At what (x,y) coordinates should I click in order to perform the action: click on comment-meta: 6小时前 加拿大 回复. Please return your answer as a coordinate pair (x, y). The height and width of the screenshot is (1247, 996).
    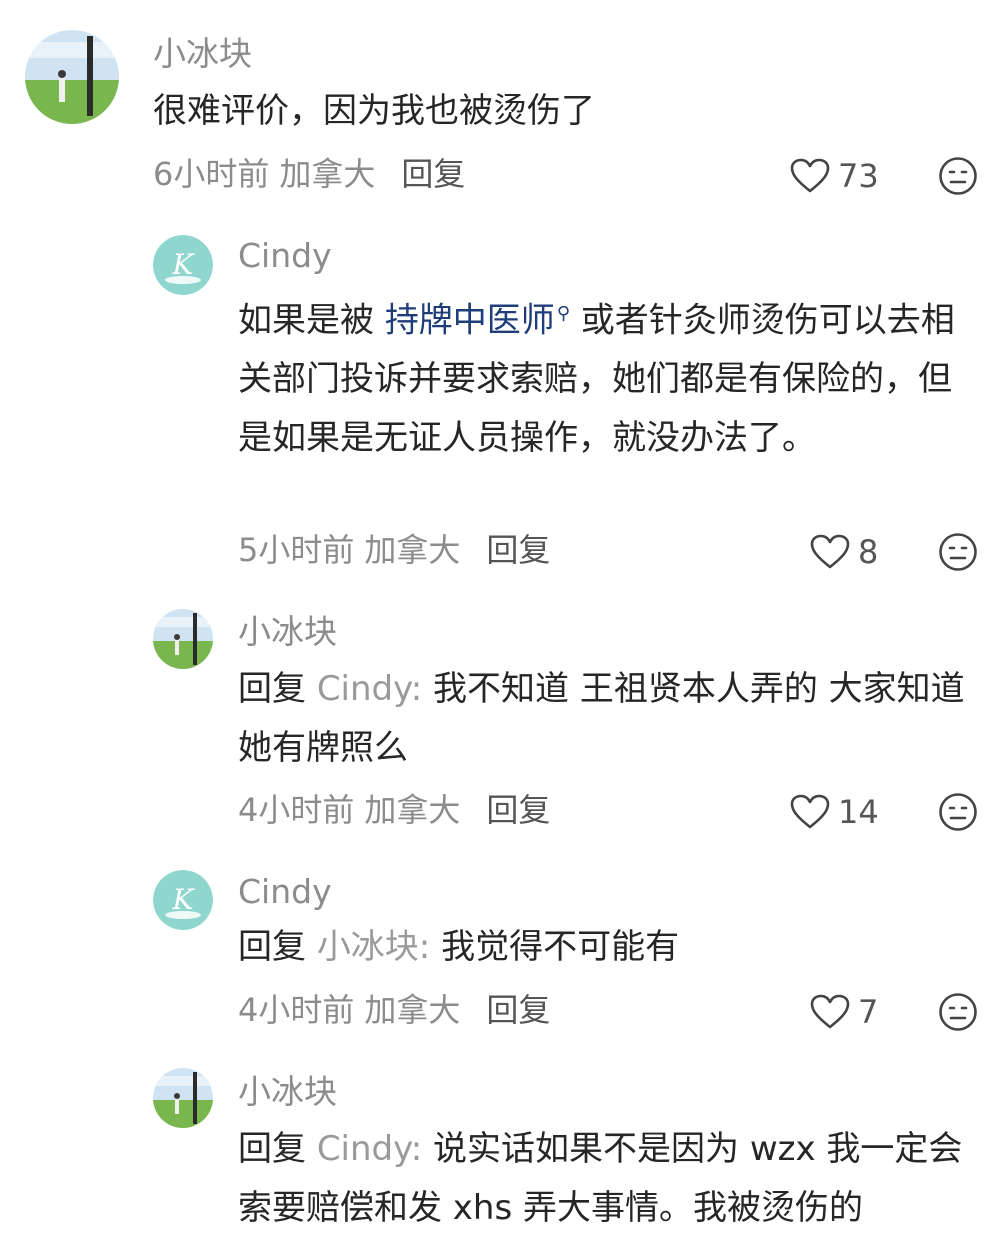
    Looking at the image, I should click on (309, 174).